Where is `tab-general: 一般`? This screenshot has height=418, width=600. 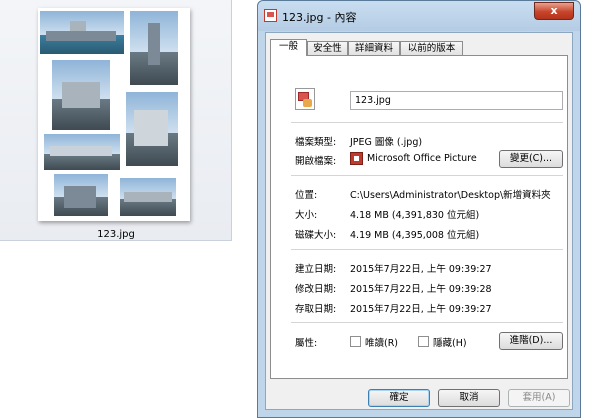 tab-general: 一般 is located at coordinates (288, 47).